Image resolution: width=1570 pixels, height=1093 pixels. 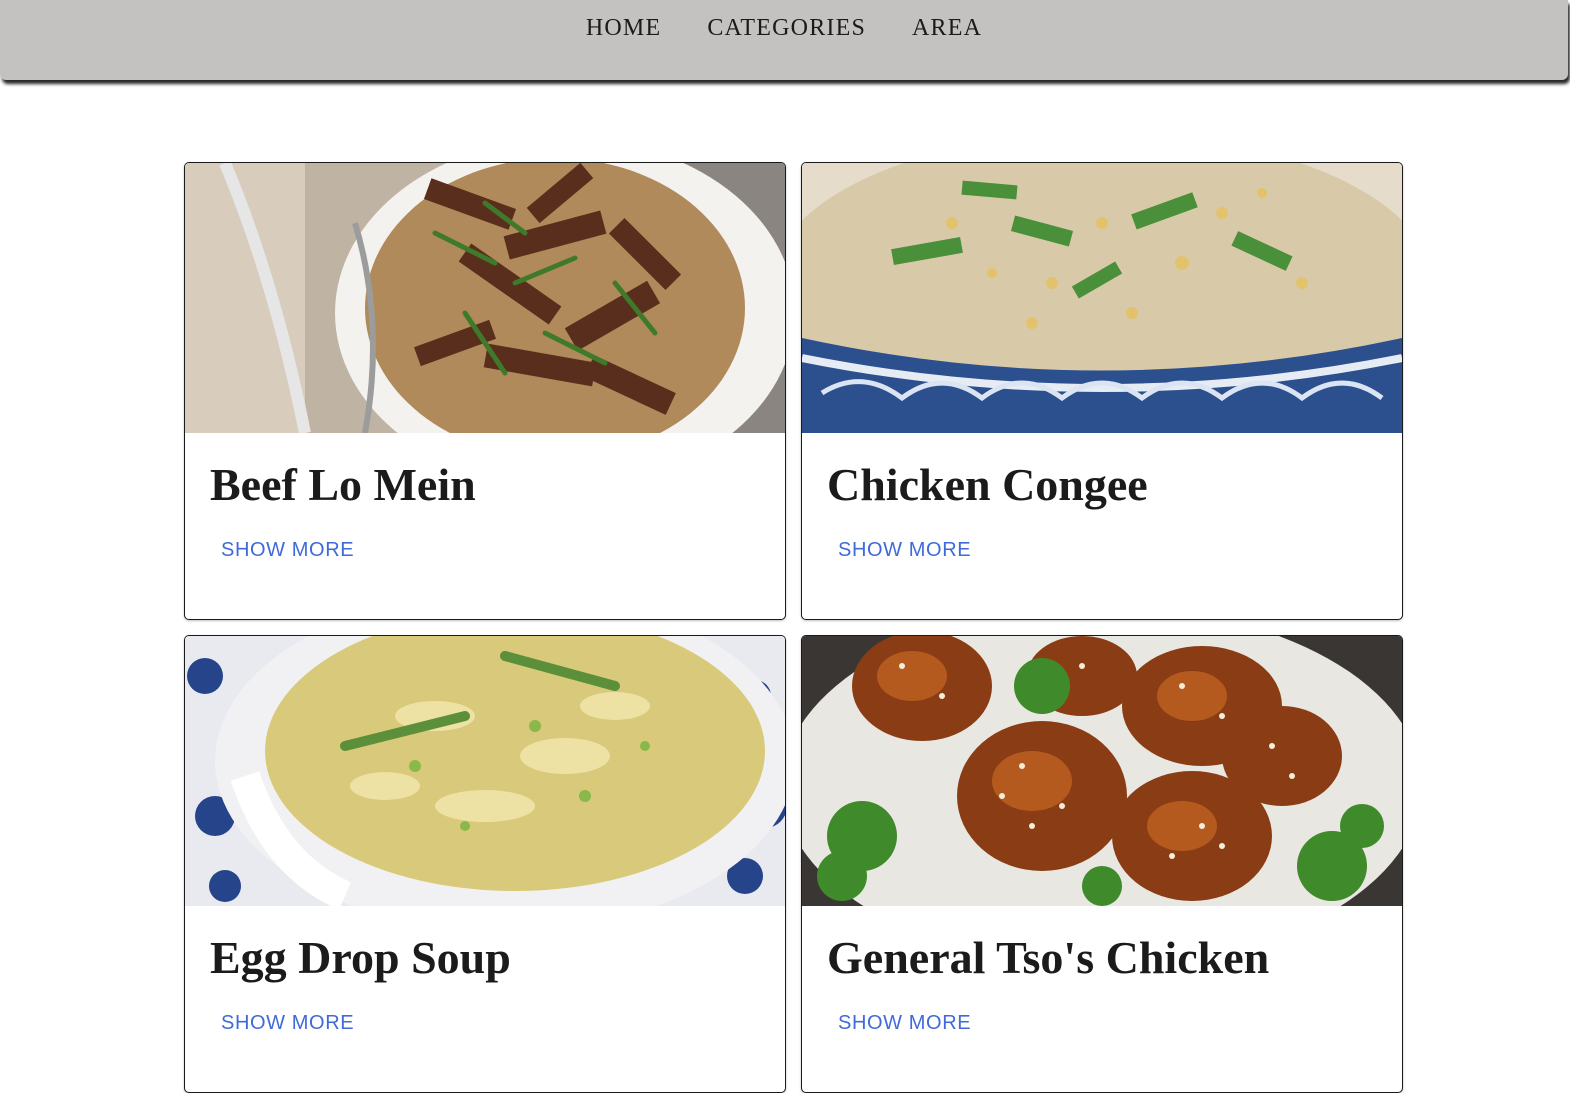 What do you see at coordinates (1102, 298) in the screenshot?
I see `meal-image-chicken-congee` at bounding box center [1102, 298].